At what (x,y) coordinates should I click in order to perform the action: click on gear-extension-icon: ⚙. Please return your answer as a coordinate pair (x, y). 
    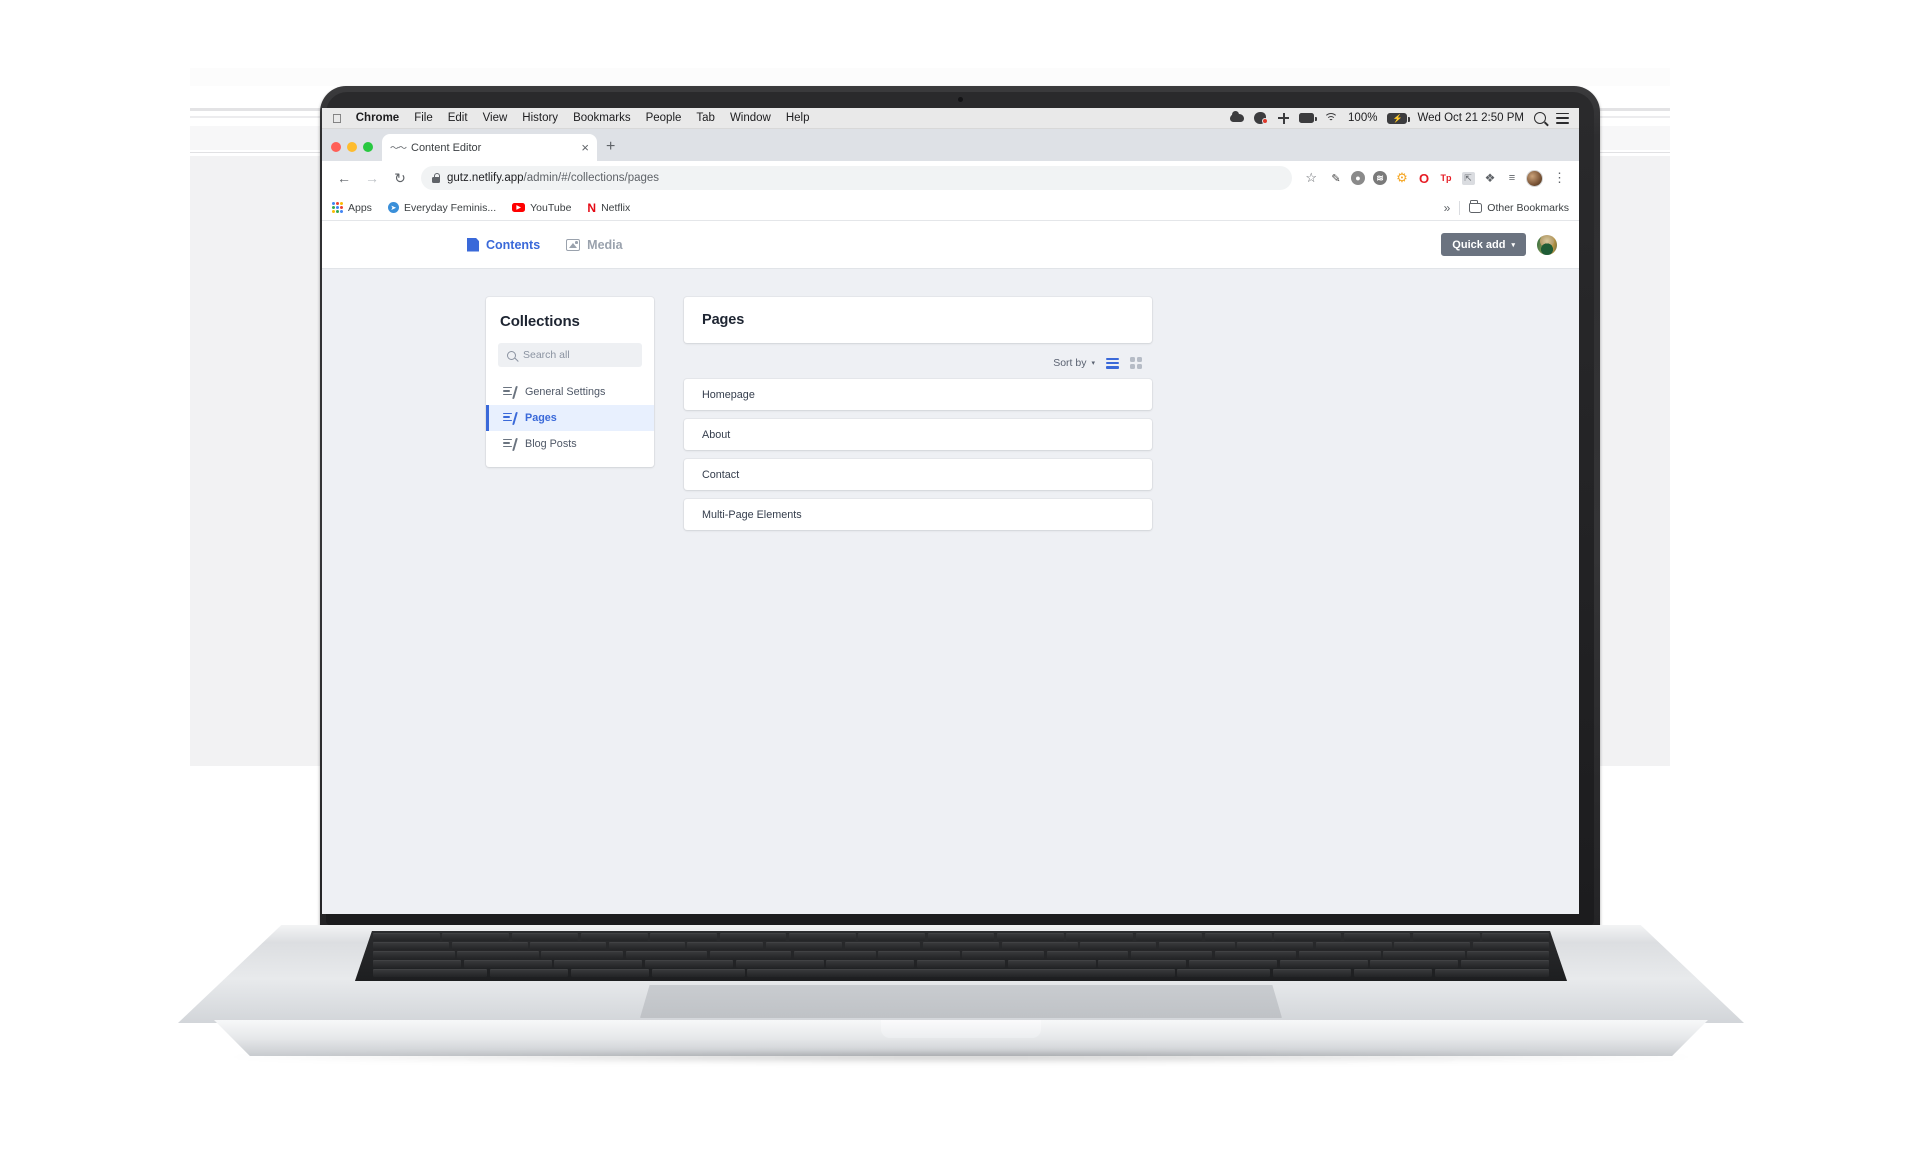
    Looking at the image, I should click on (1402, 178).